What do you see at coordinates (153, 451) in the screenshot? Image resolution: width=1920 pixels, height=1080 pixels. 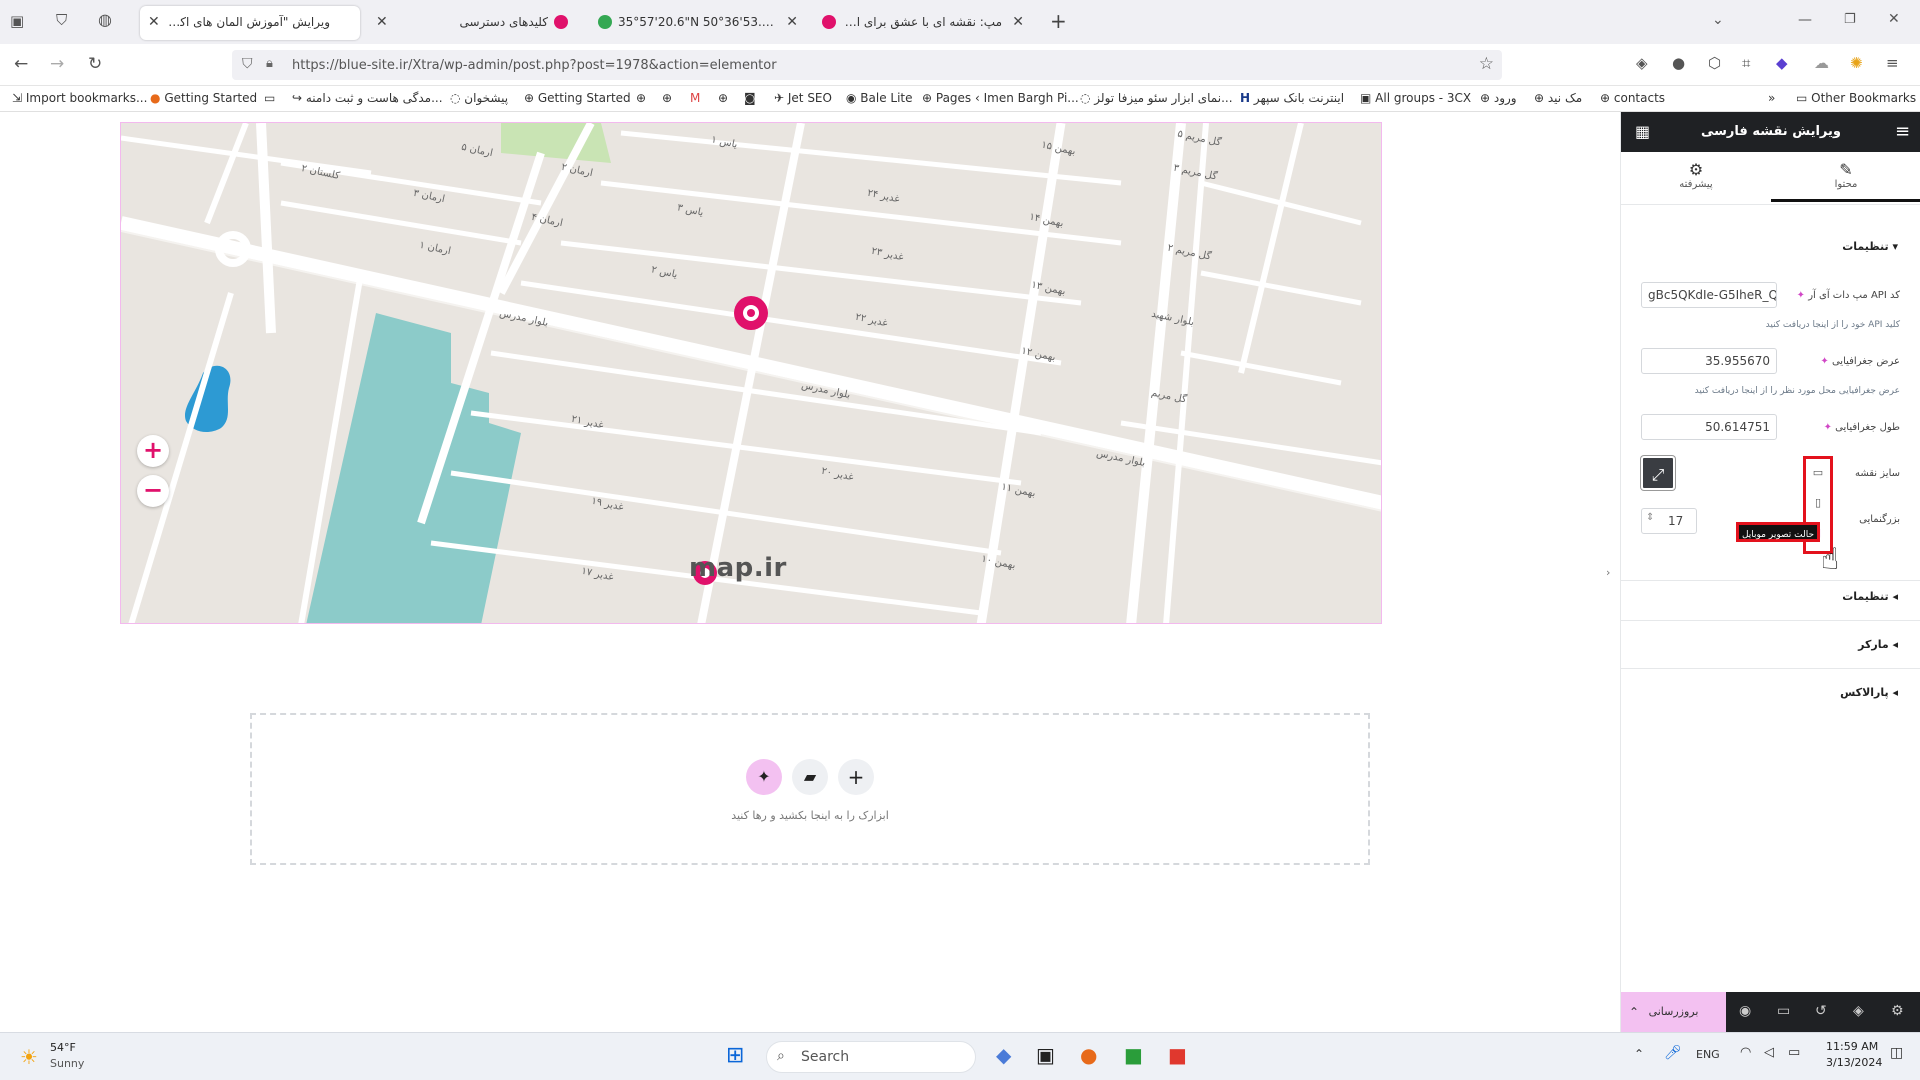 I see `zoom-in-button: +` at bounding box center [153, 451].